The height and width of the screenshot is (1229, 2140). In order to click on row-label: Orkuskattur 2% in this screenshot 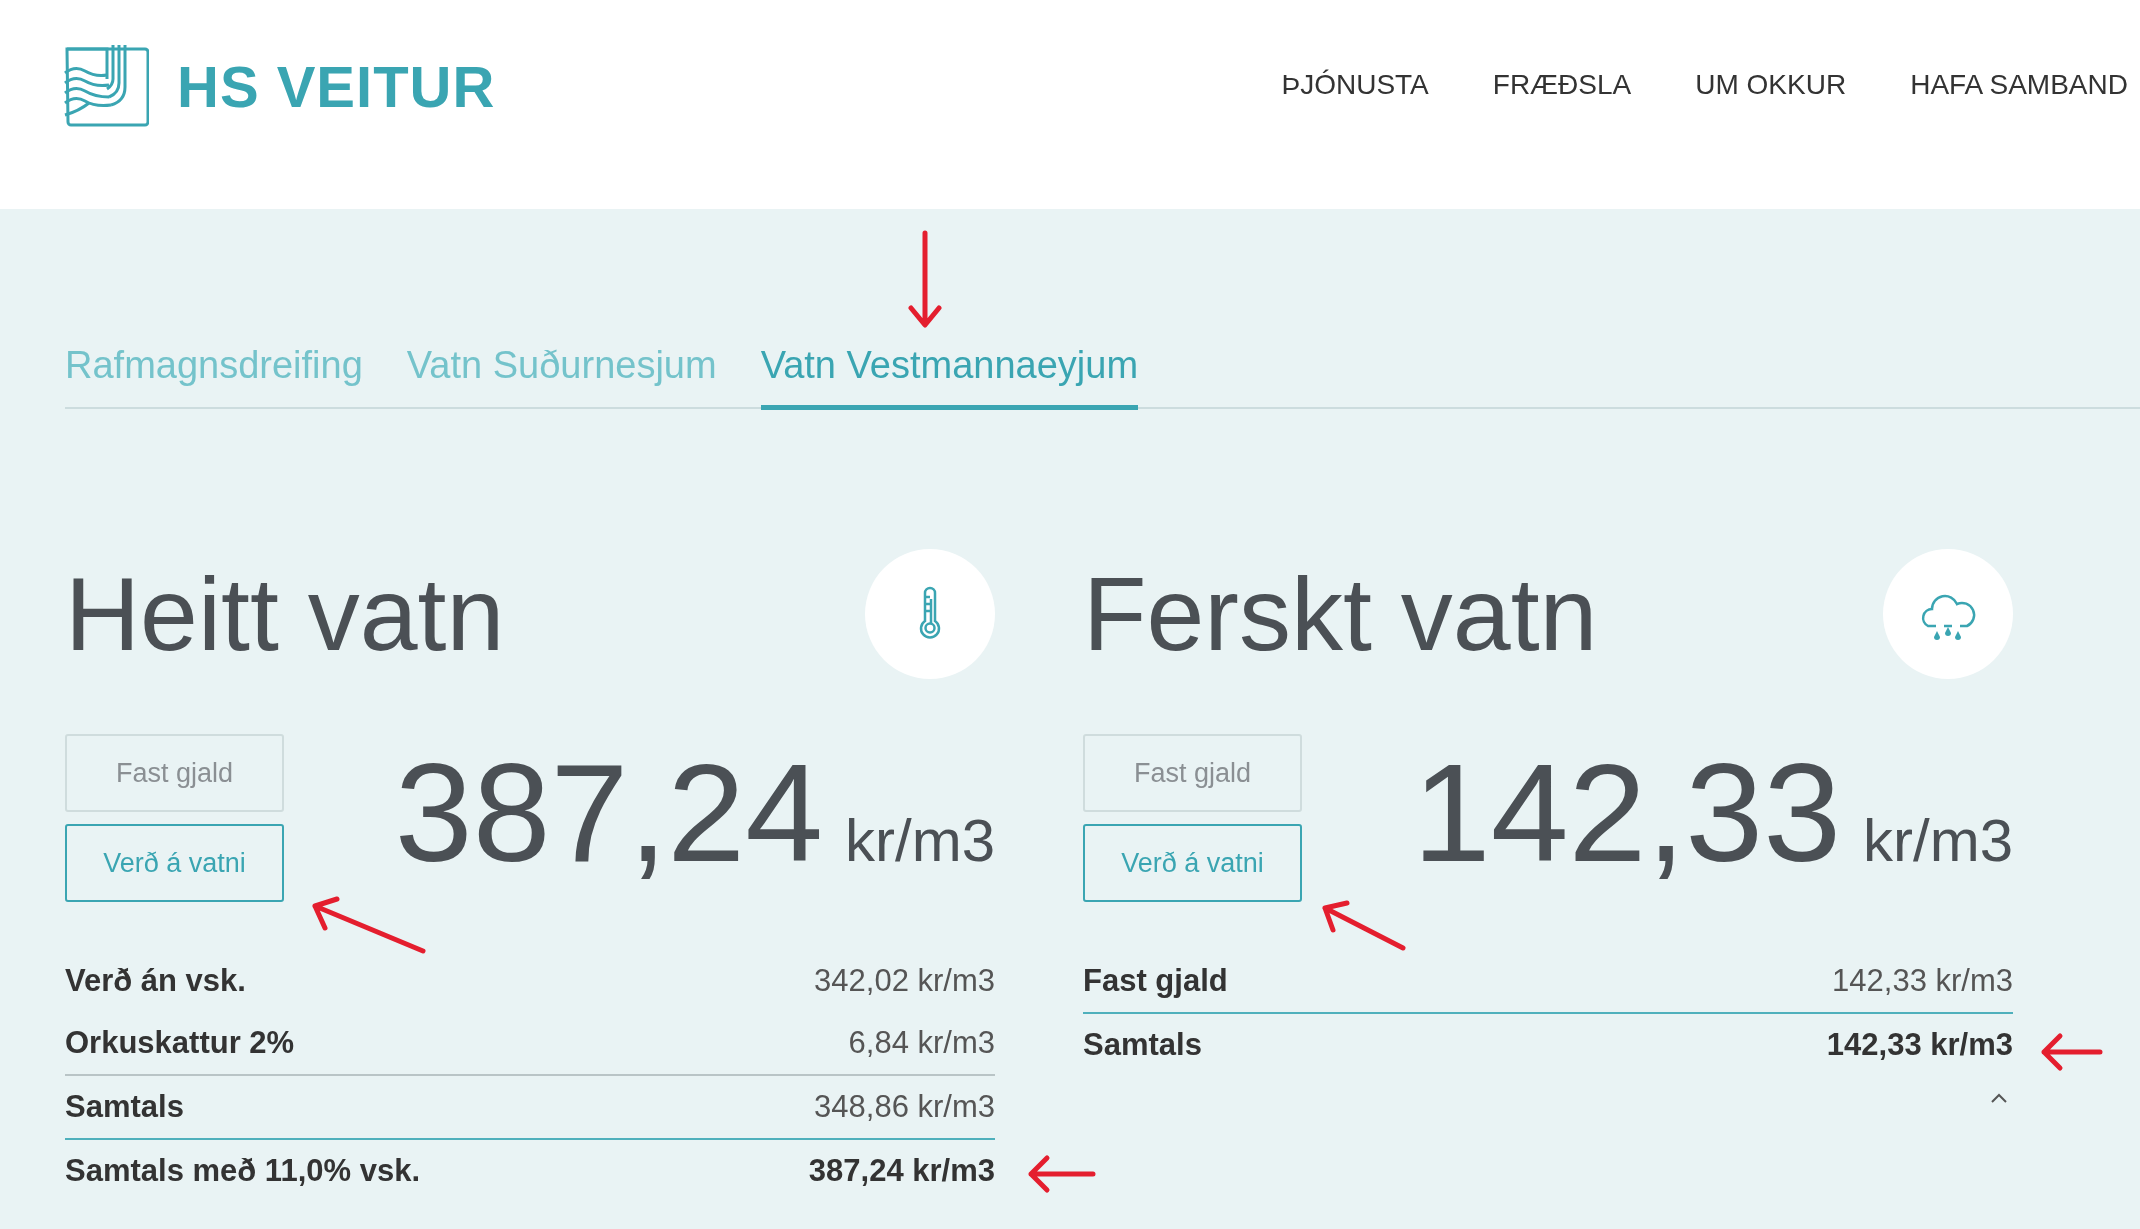, I will do `click(180, 1043)`.